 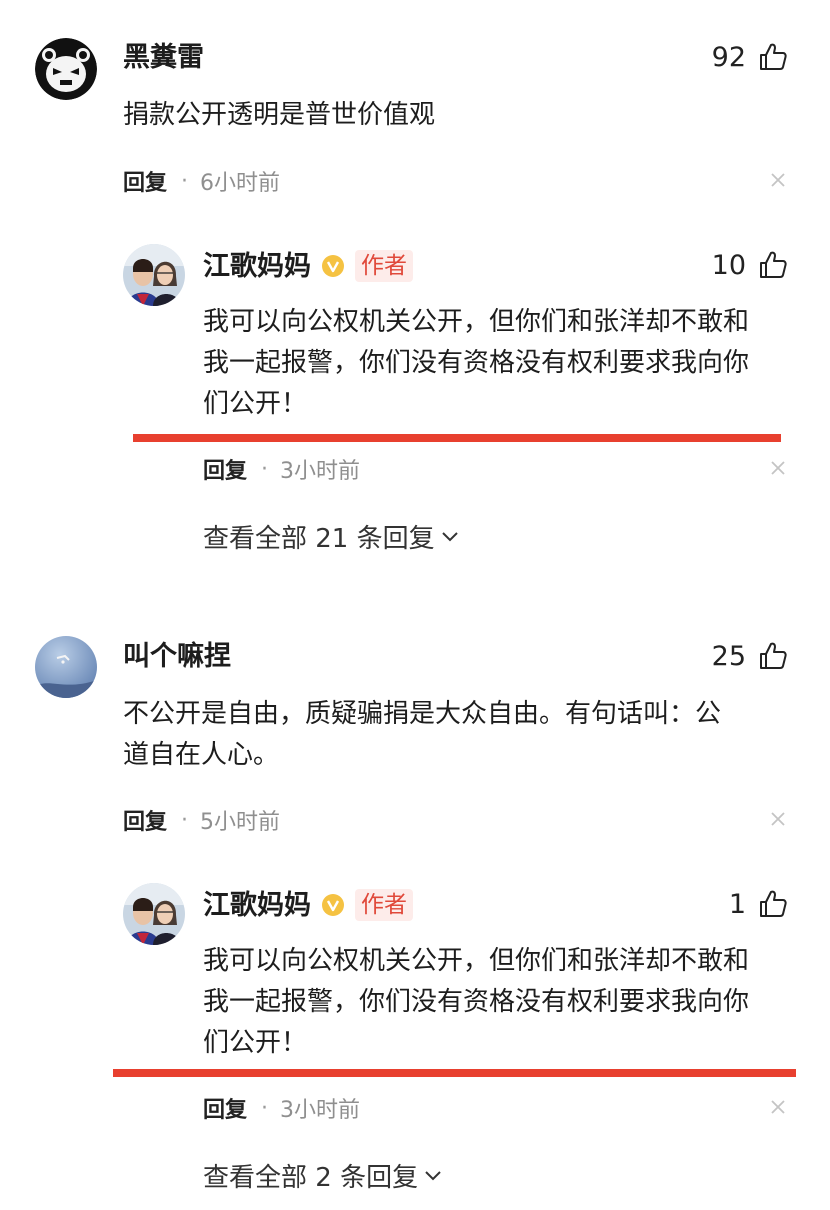 What do you see at coordinates (163, 57) in the screenshot?
I see `username: 黑糞雷` at bounding box center [163, 57].